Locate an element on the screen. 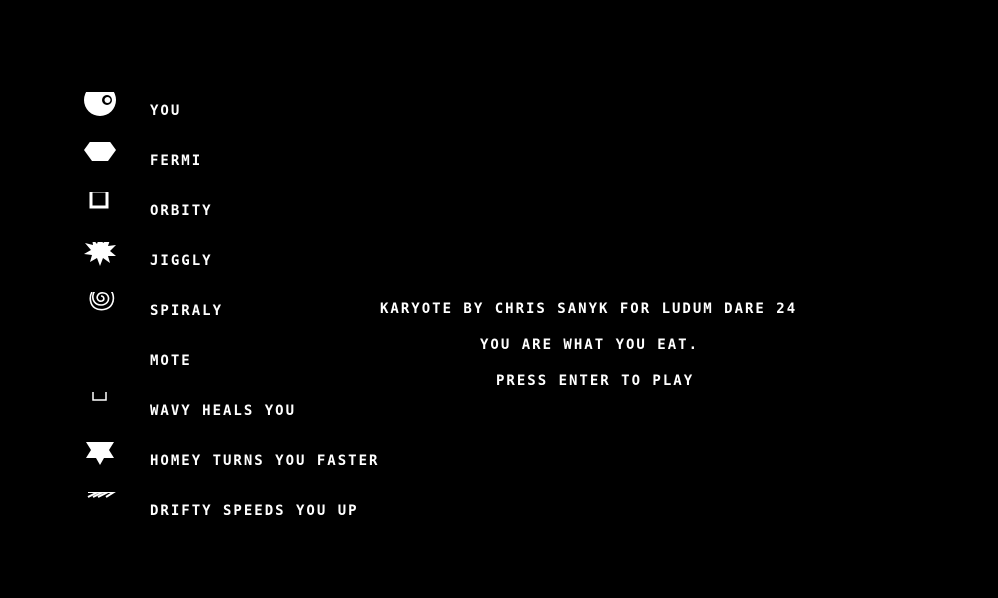  legend-label-spiraly: SPIRALY is located at coordinates (187, 311).